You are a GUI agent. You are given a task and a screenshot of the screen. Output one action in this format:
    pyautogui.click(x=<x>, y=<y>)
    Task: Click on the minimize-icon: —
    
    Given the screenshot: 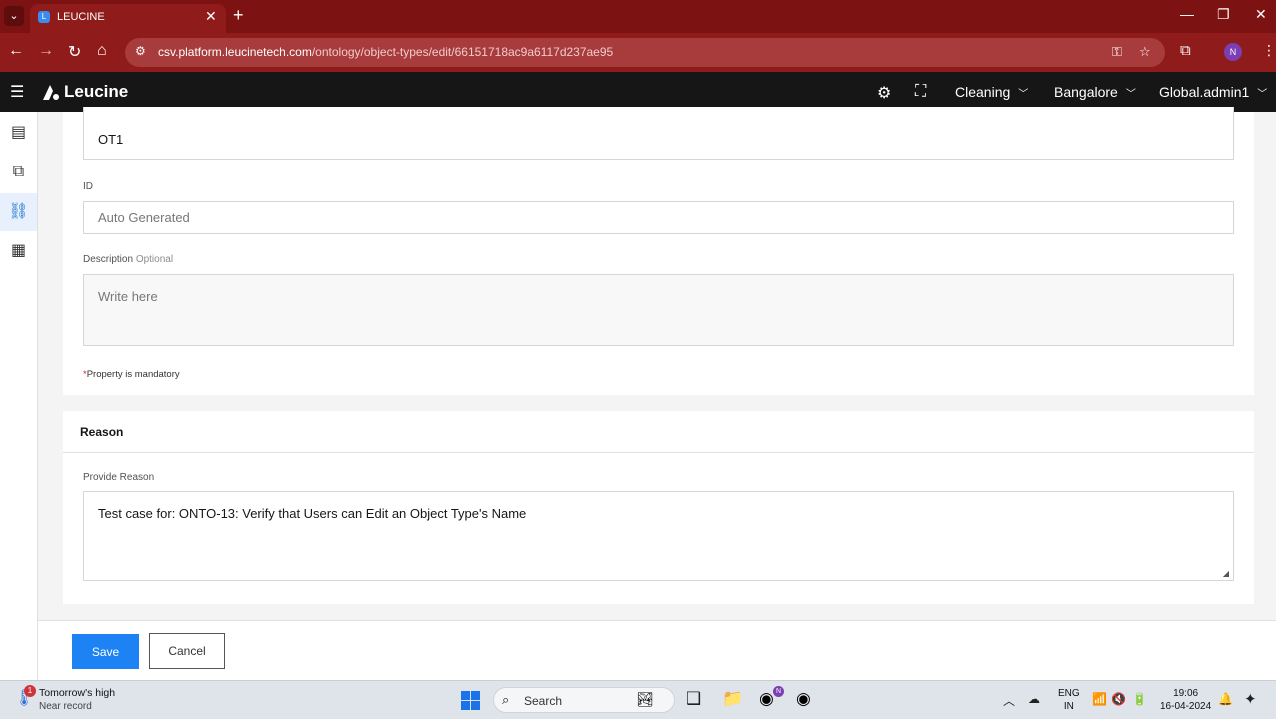 What is the action you would take?
    pyautogui.click(x=1187, y=14)
    